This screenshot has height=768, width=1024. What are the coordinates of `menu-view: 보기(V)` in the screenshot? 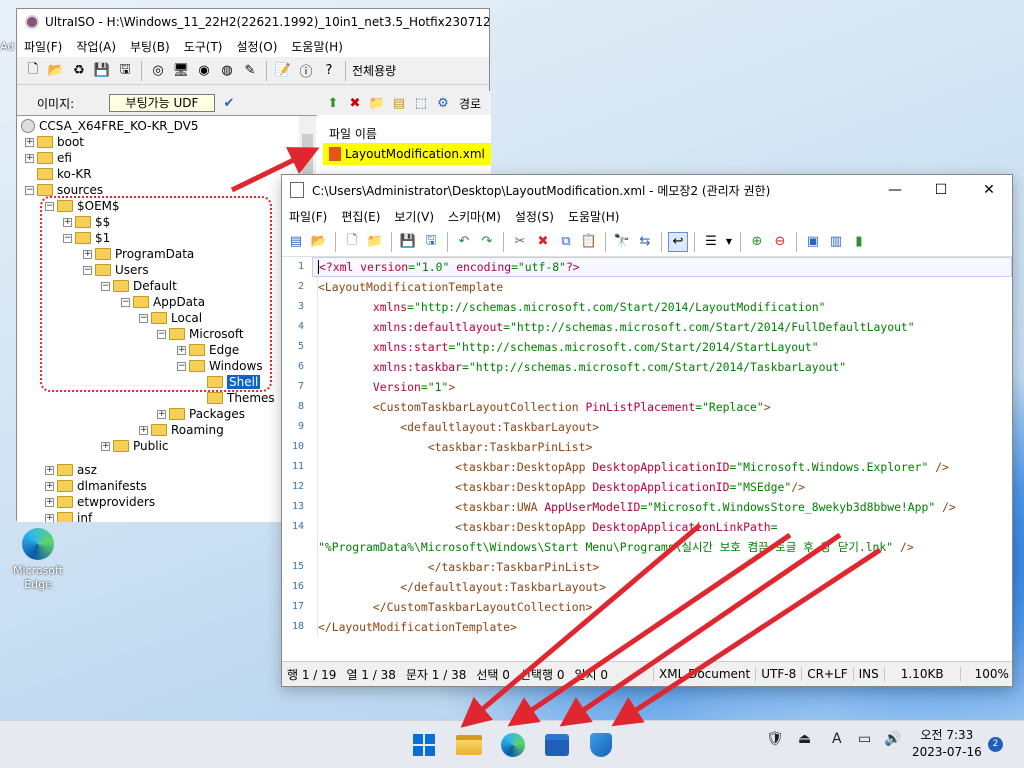 It's located at (414, 216).